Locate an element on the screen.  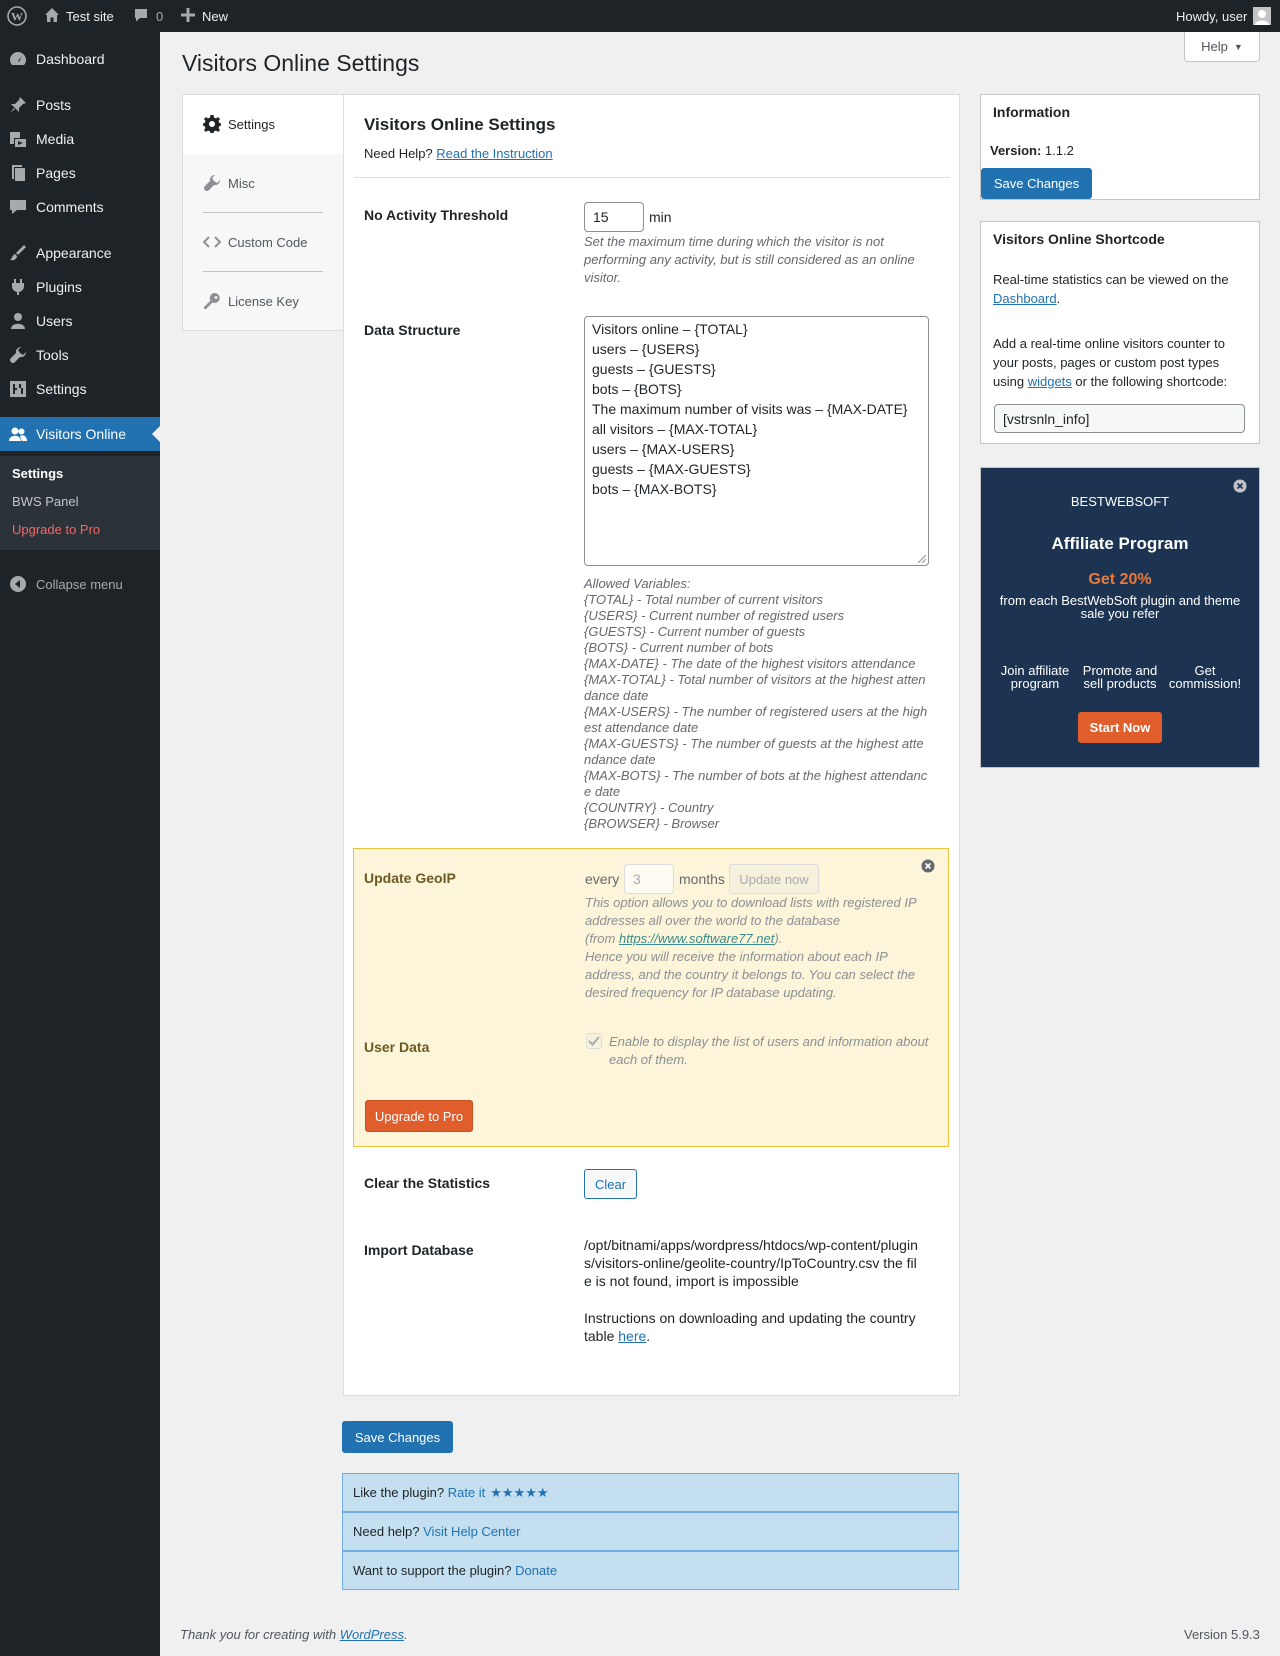
sidebar-item-tools: Tools is located at coordinates (80, 355).